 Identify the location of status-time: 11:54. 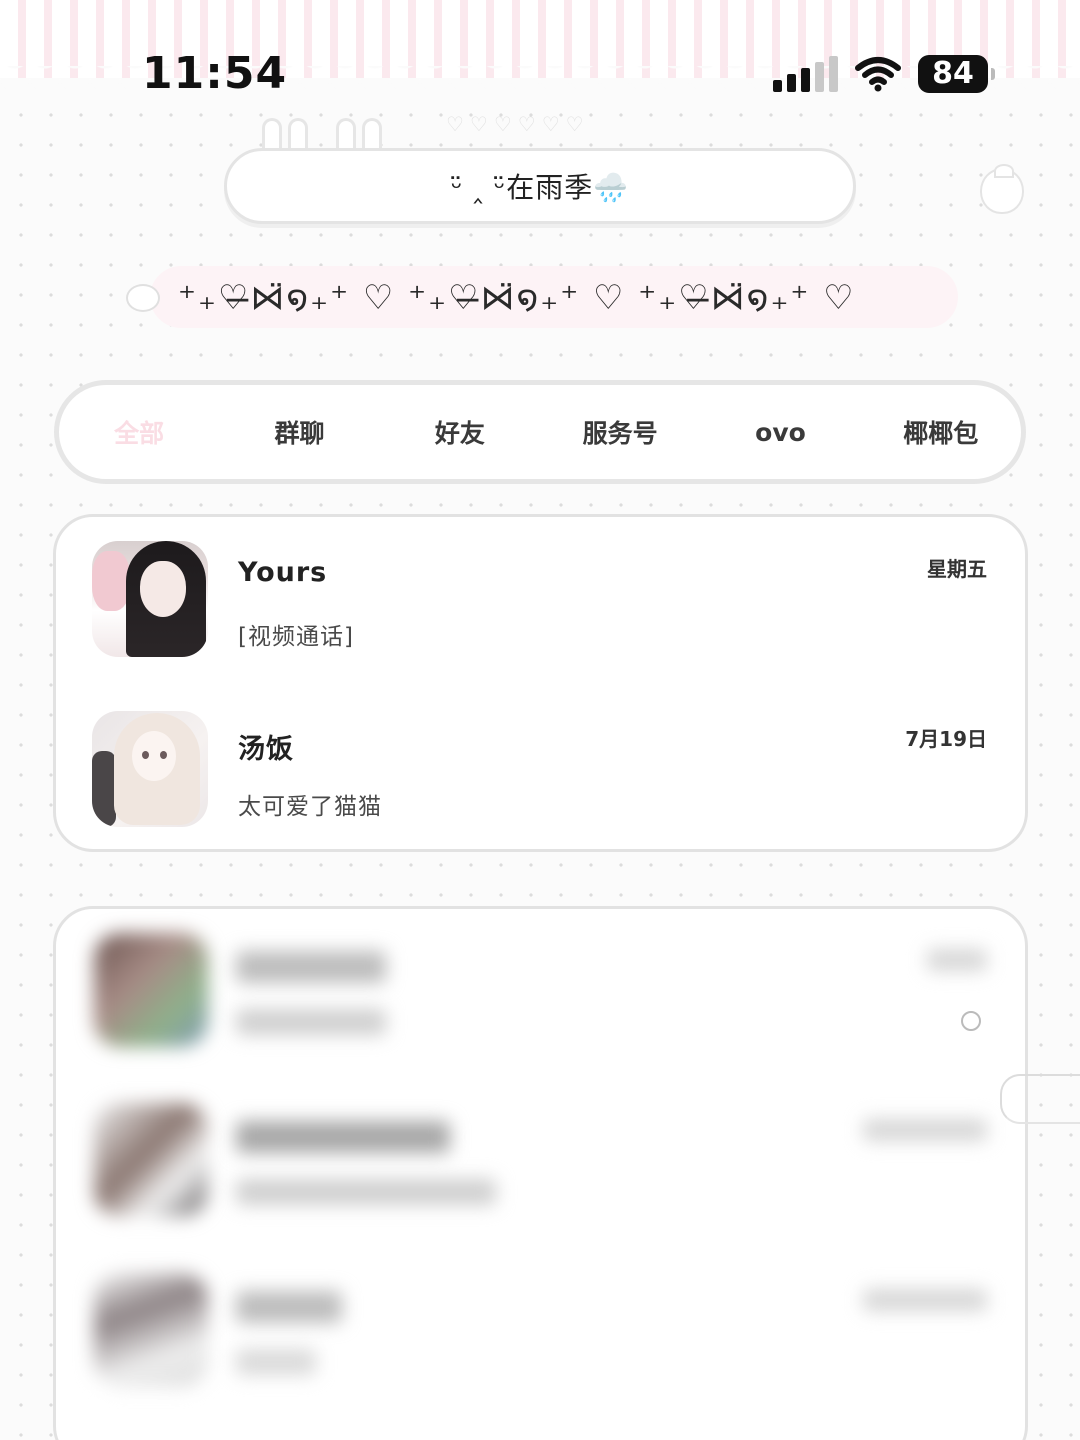
(215, 73).